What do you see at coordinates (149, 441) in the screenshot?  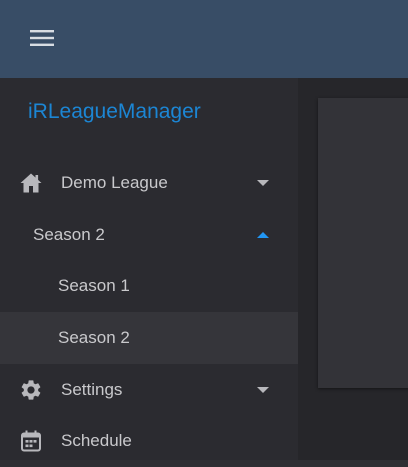 I see `nav-item-schedule: Schedule` at bounding box center [149, 441].